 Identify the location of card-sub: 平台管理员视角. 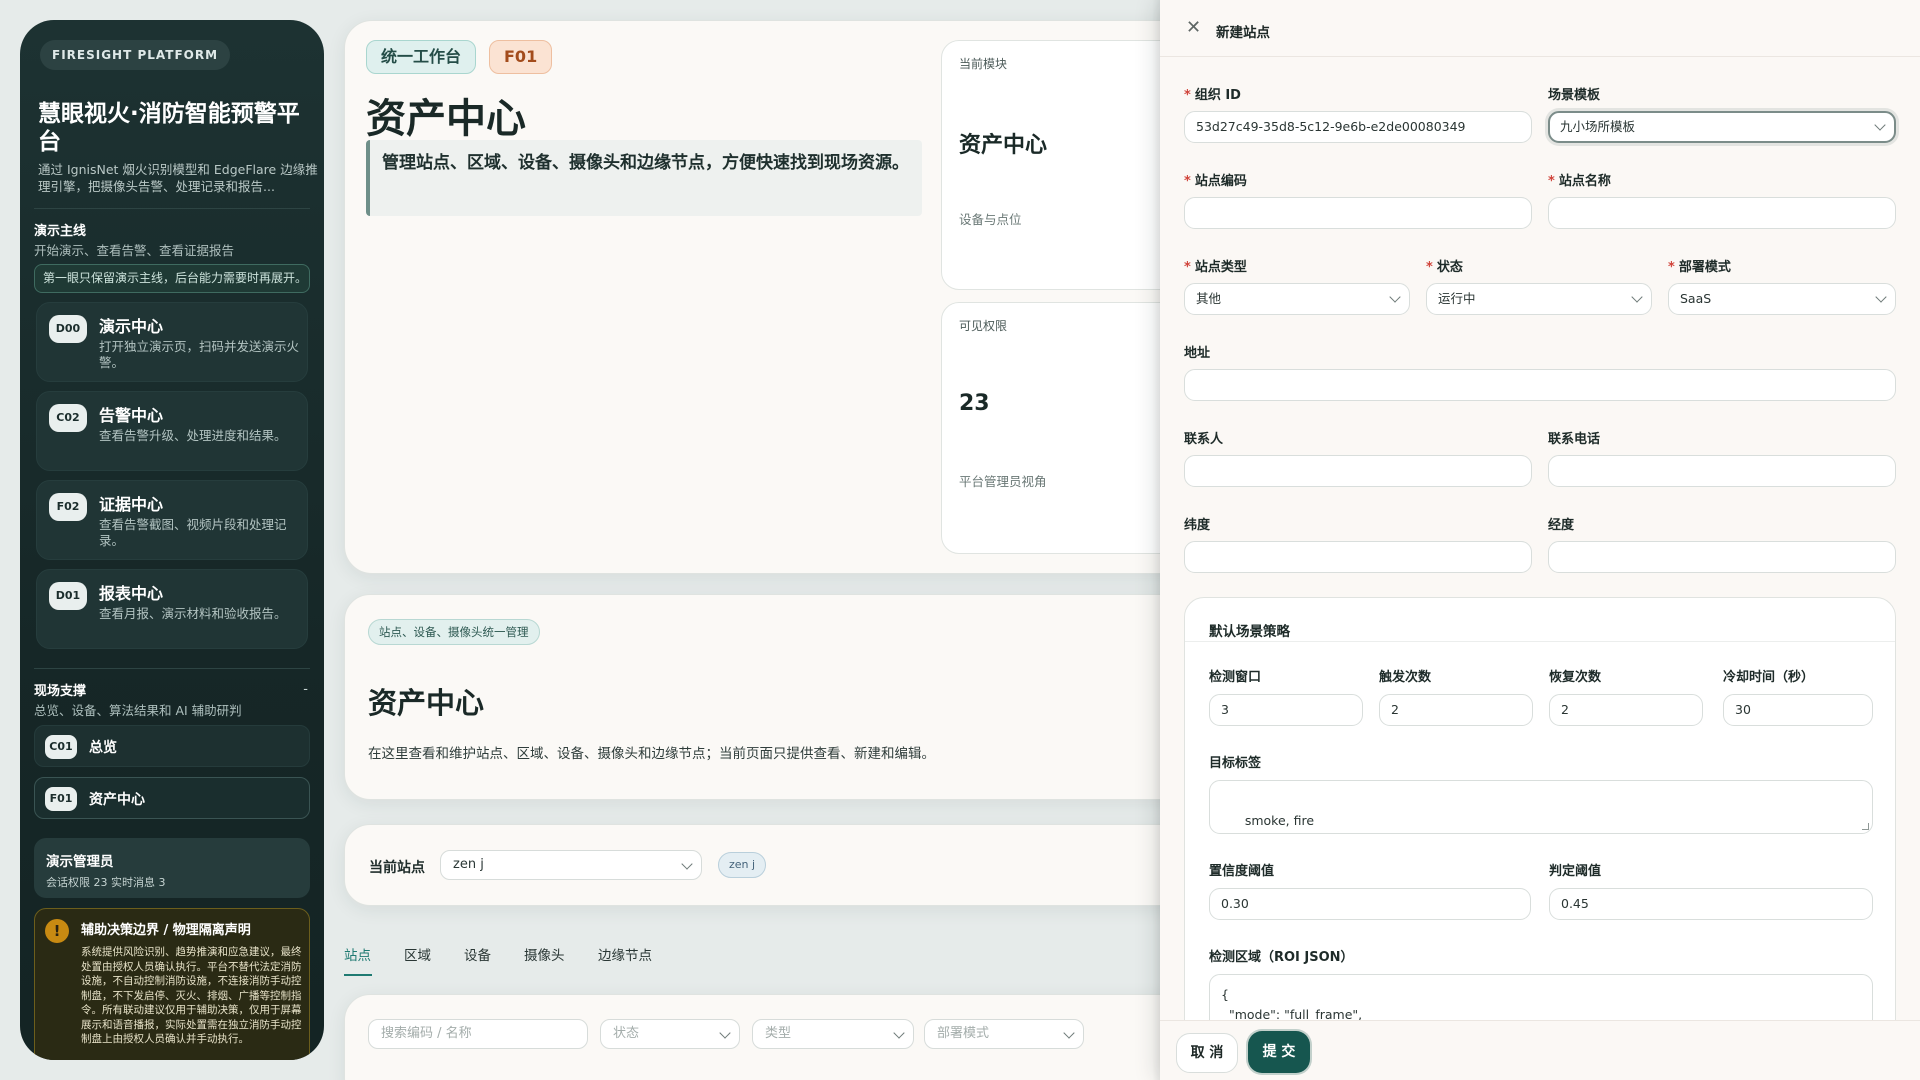
(1003, 481).